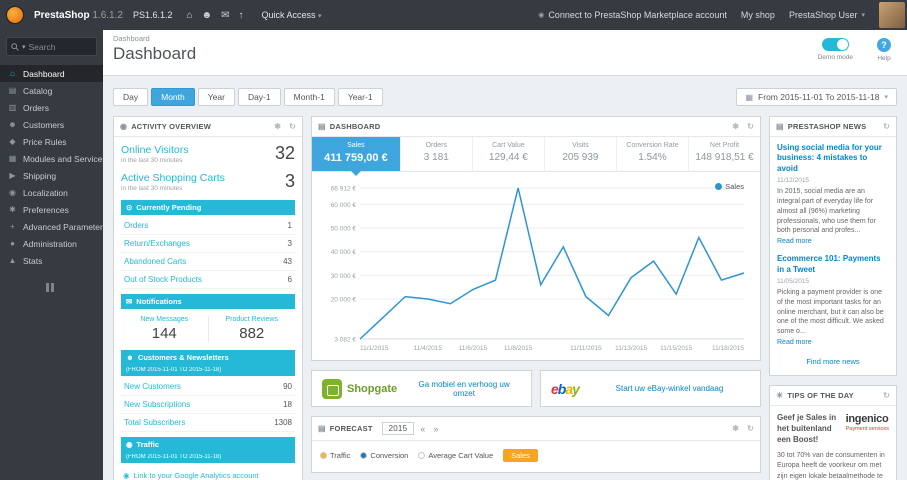 The height and width of the screenshot is (480, 907). I want to click on search-input, so click(54, 46).